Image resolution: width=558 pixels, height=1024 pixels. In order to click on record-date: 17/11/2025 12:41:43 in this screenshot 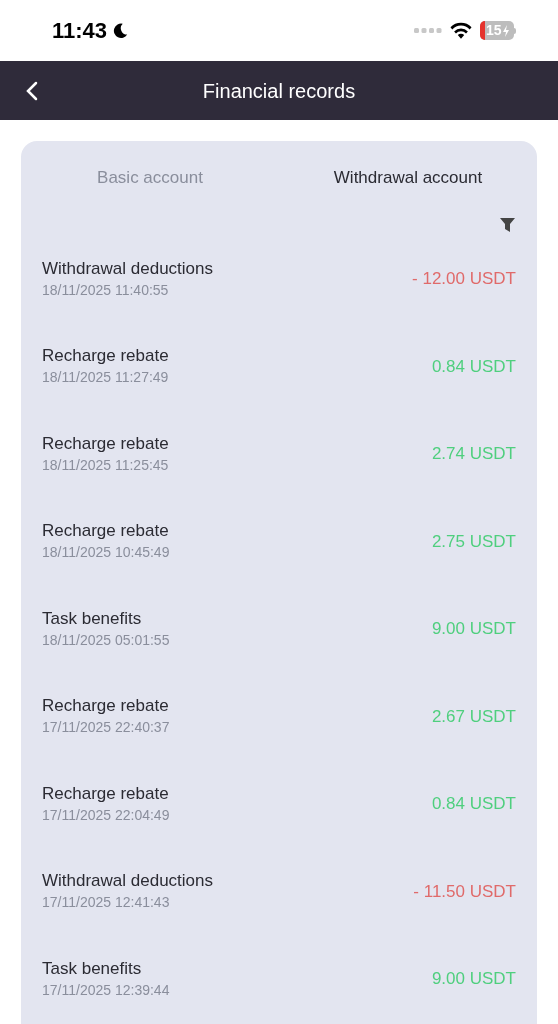, I will do `click(106, 903)`.